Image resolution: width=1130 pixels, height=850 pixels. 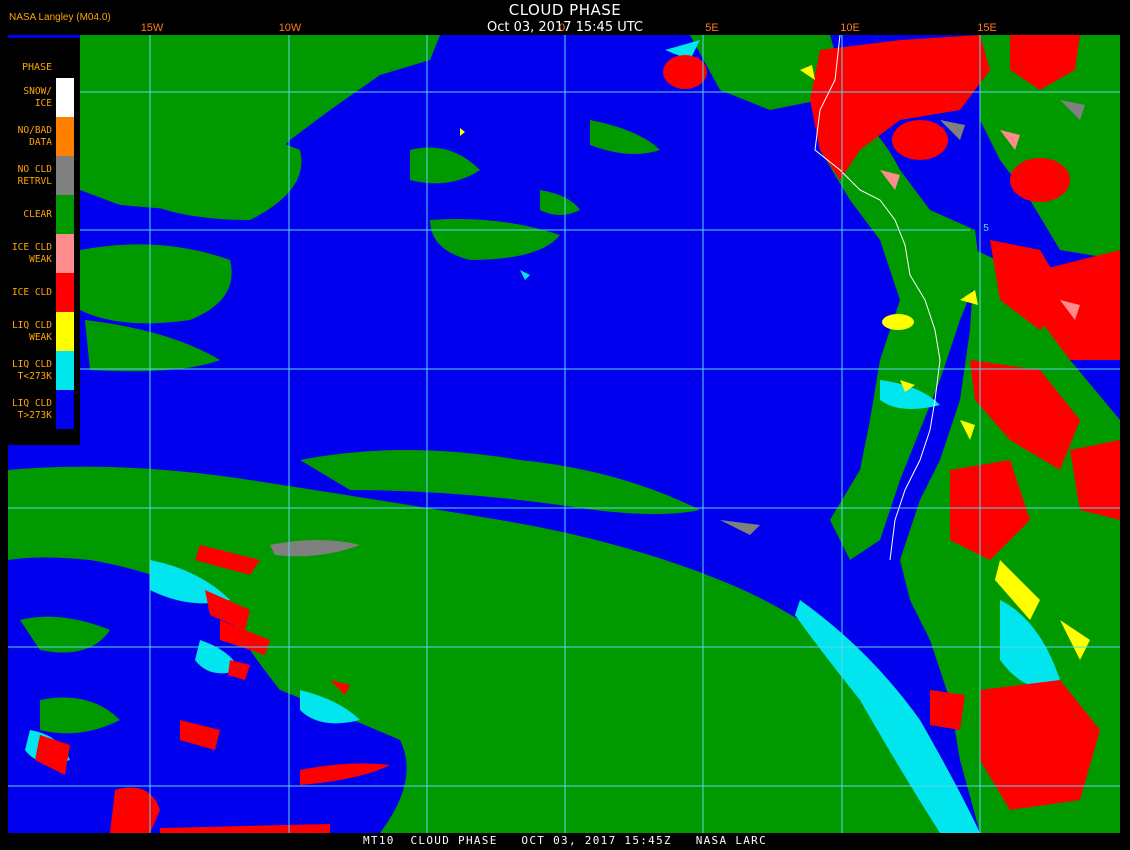 I want to click on legend-item: LIQ CLD T<273K, so click(x=43, y=370).